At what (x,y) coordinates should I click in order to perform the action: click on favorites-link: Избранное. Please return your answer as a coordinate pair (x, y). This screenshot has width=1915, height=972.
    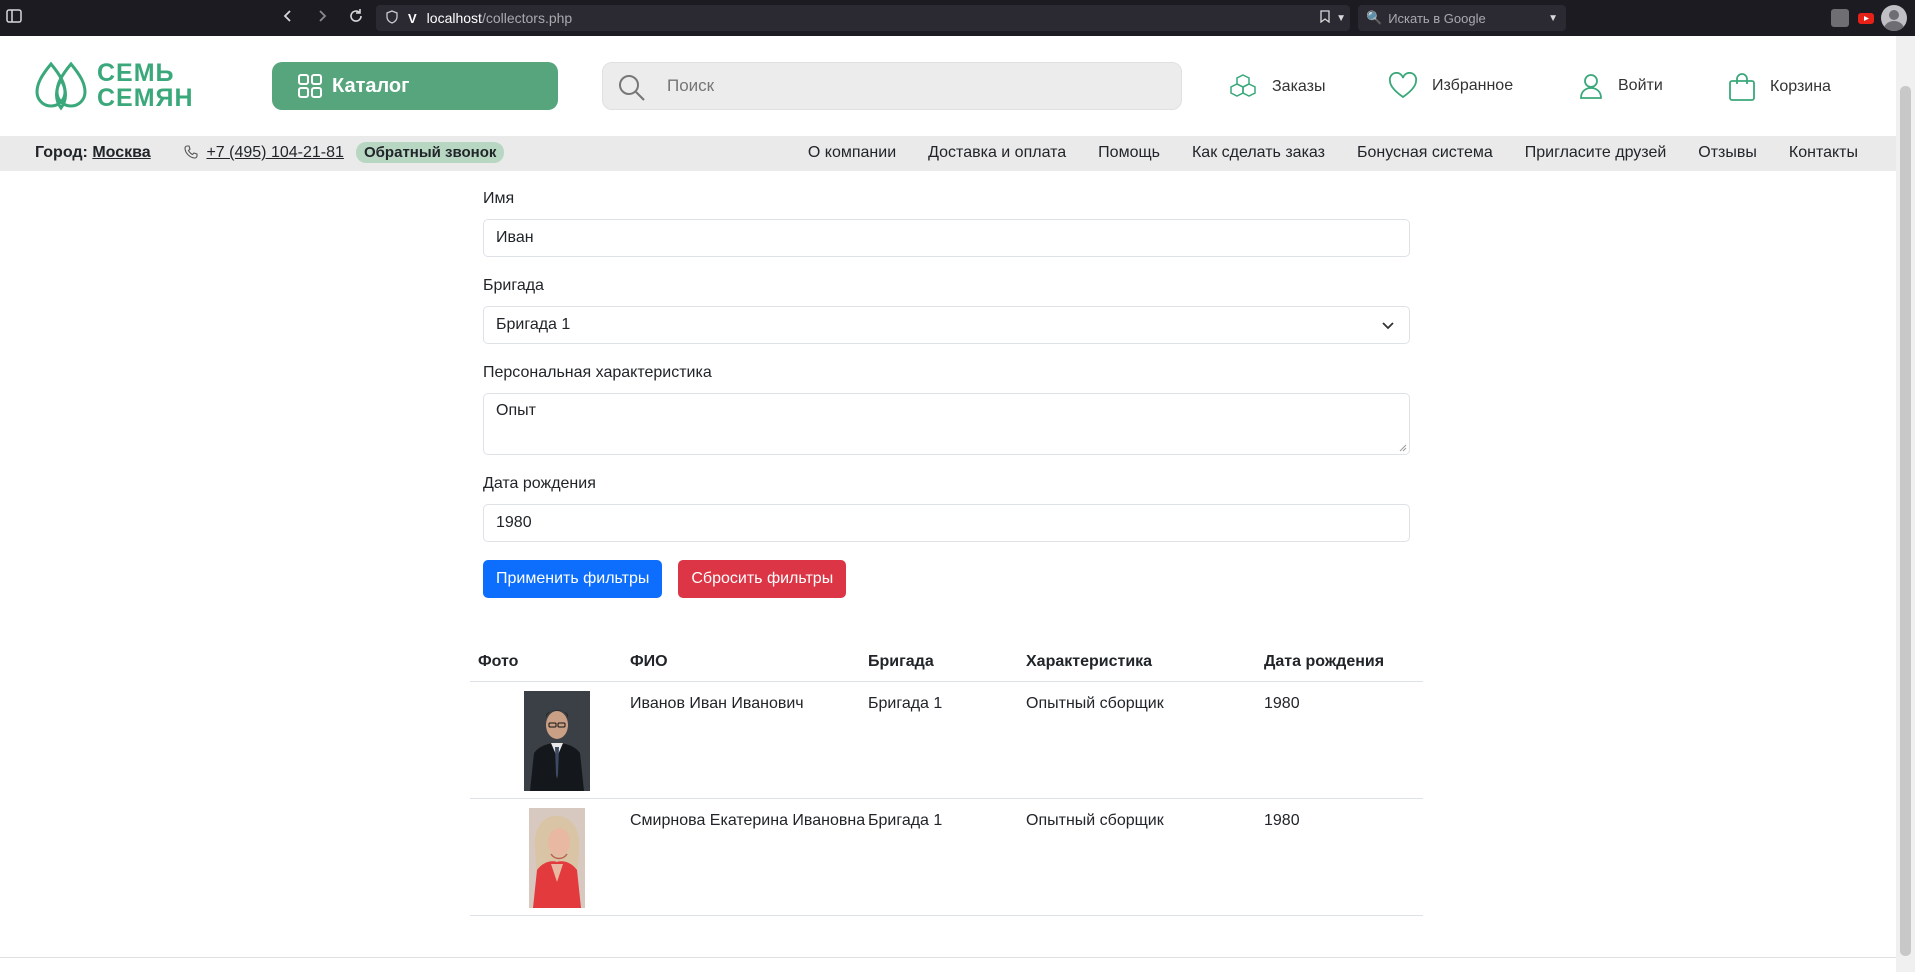
    Looking at the image, I should click on (1450, 86).